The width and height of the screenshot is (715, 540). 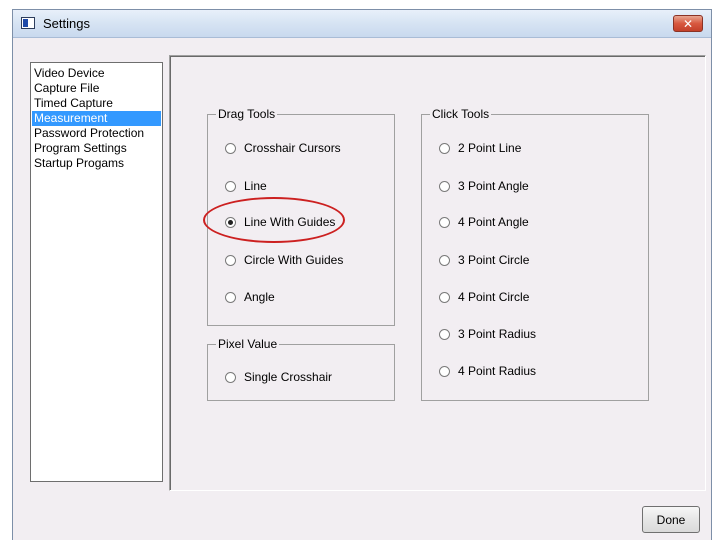 I want to click on list-item-capture-file: Capture File, so click(x=96, y=88).